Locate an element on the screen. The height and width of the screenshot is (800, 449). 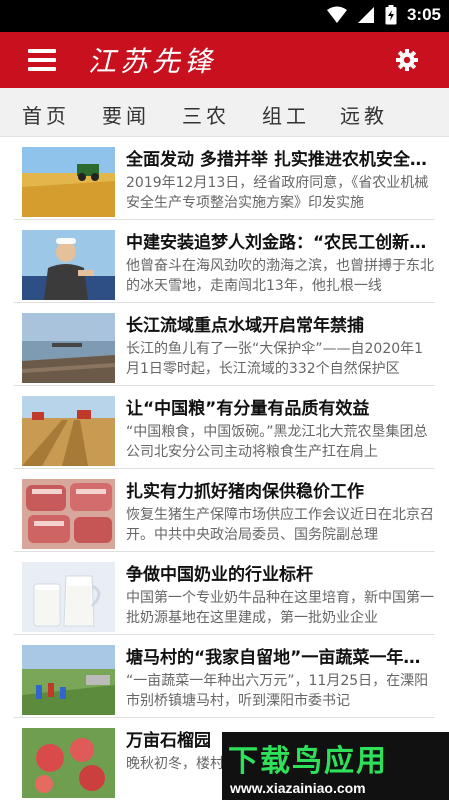
tab-bar: 首页 要闻 三农 组工 远教 is located at coordinates (224, 112).